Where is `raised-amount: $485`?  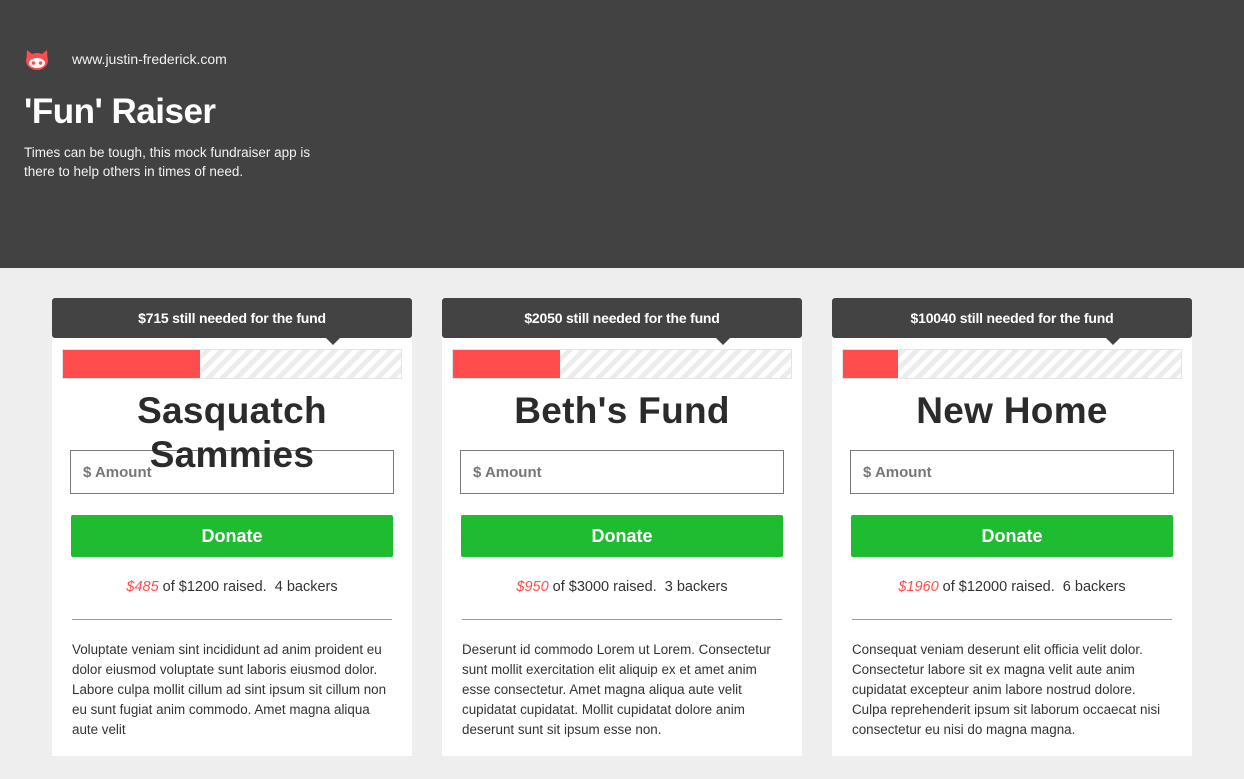
raised-amount: $485 is located at coordinates (142, 587).